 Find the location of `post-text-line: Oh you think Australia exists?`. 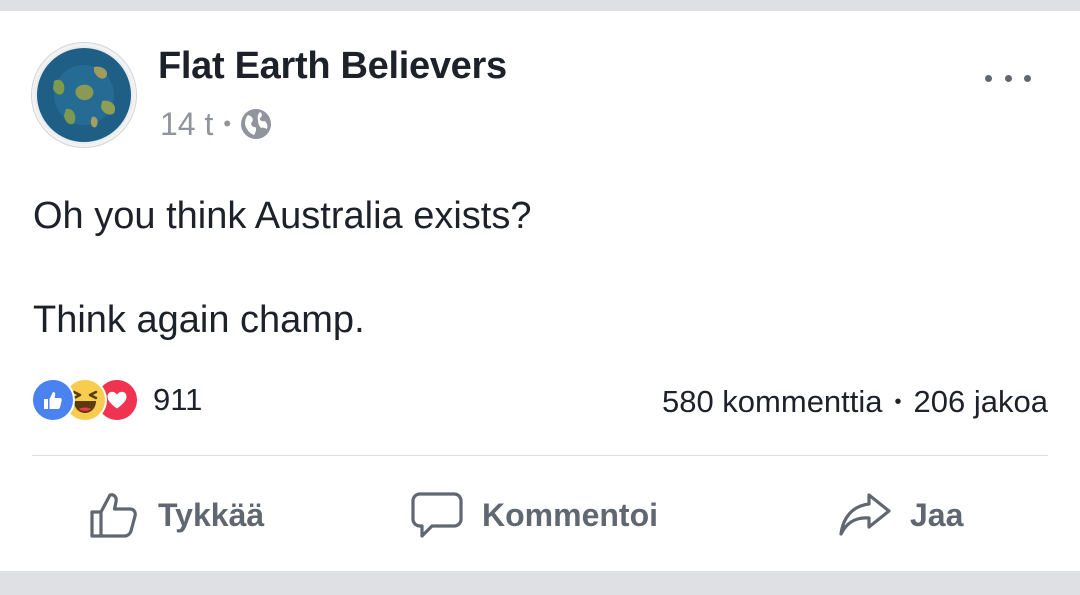

post-text-line: Oh you think Australia exists? is located at coordinates (282, 216).